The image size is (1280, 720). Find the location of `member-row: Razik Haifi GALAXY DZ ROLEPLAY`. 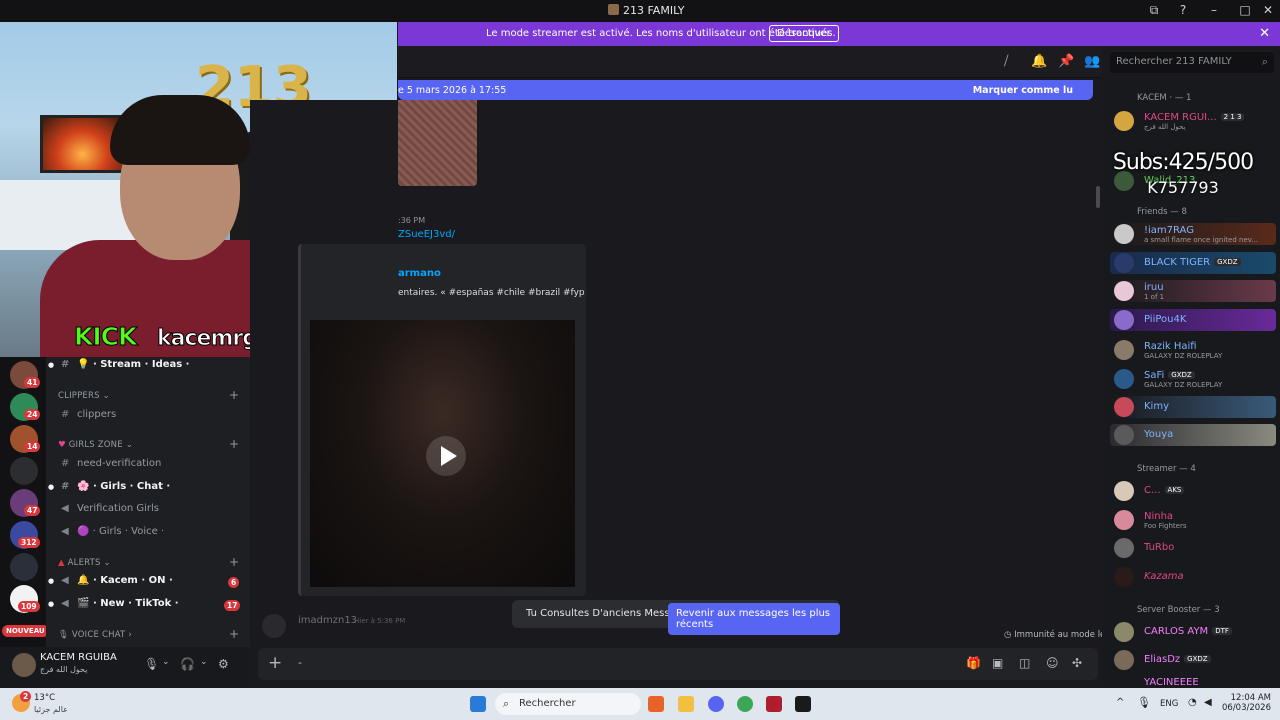

member-row: Razik Haifi GALAXY DZ ROLEPLAY is located at coordinates (1193, 350).